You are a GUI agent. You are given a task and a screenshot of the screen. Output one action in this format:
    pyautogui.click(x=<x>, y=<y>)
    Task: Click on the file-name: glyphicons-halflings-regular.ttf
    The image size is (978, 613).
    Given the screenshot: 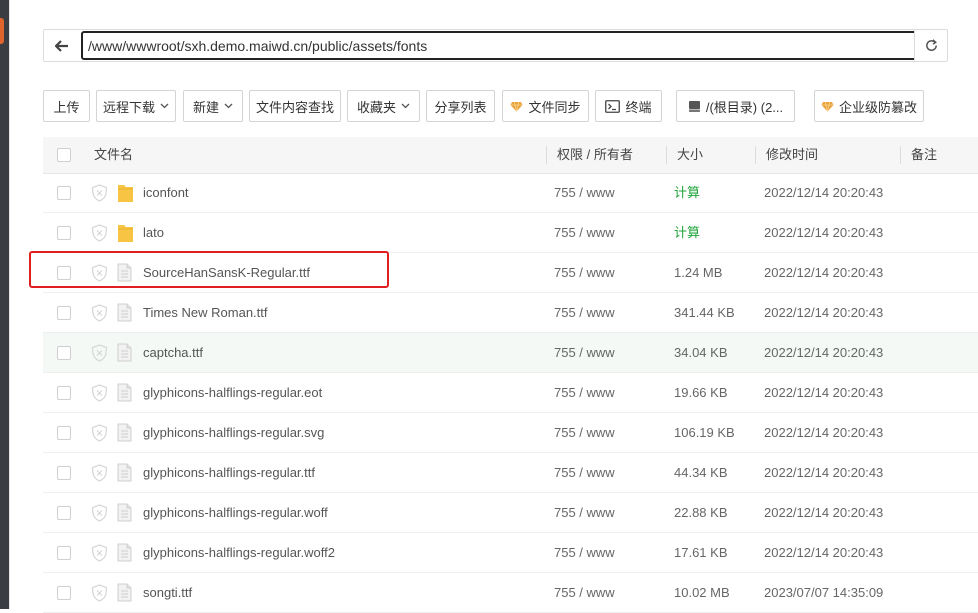 What is the action you would take?
    pyautogui.click(x=229, y=473)
    